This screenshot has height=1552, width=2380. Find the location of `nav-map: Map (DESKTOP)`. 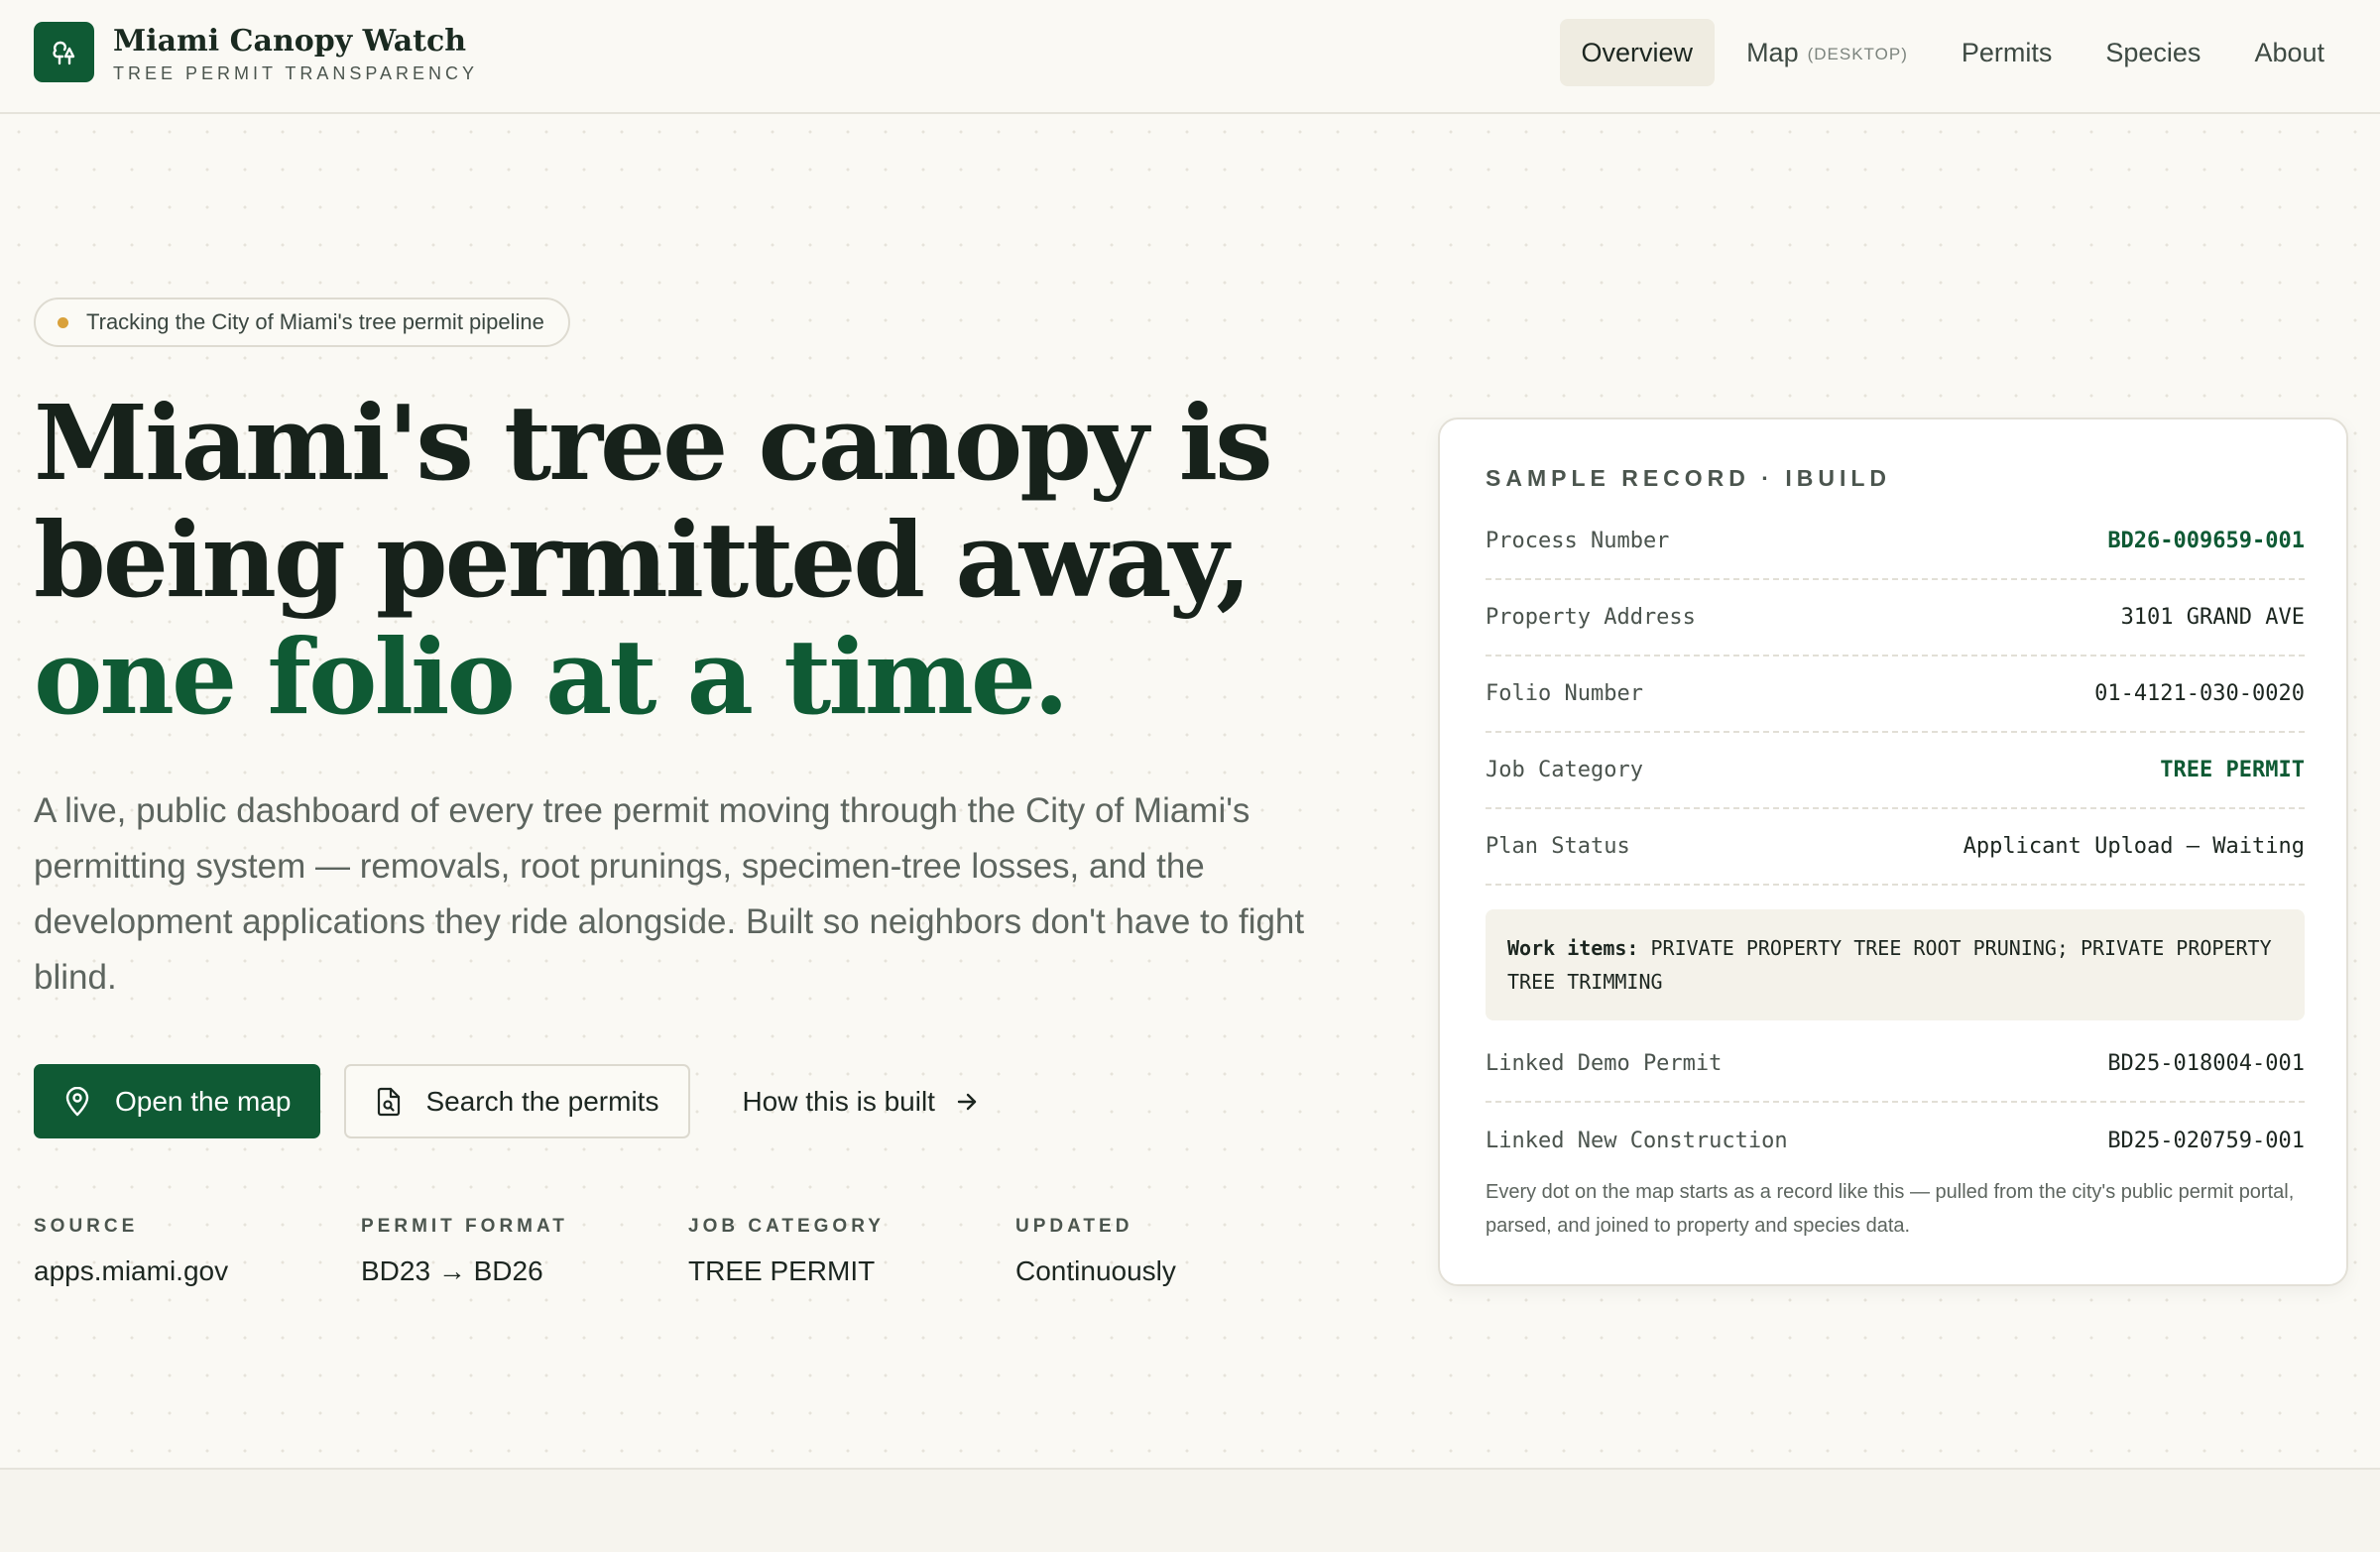

nav-map: Map (DESKTOP) is located at coordinates (1827, 52).